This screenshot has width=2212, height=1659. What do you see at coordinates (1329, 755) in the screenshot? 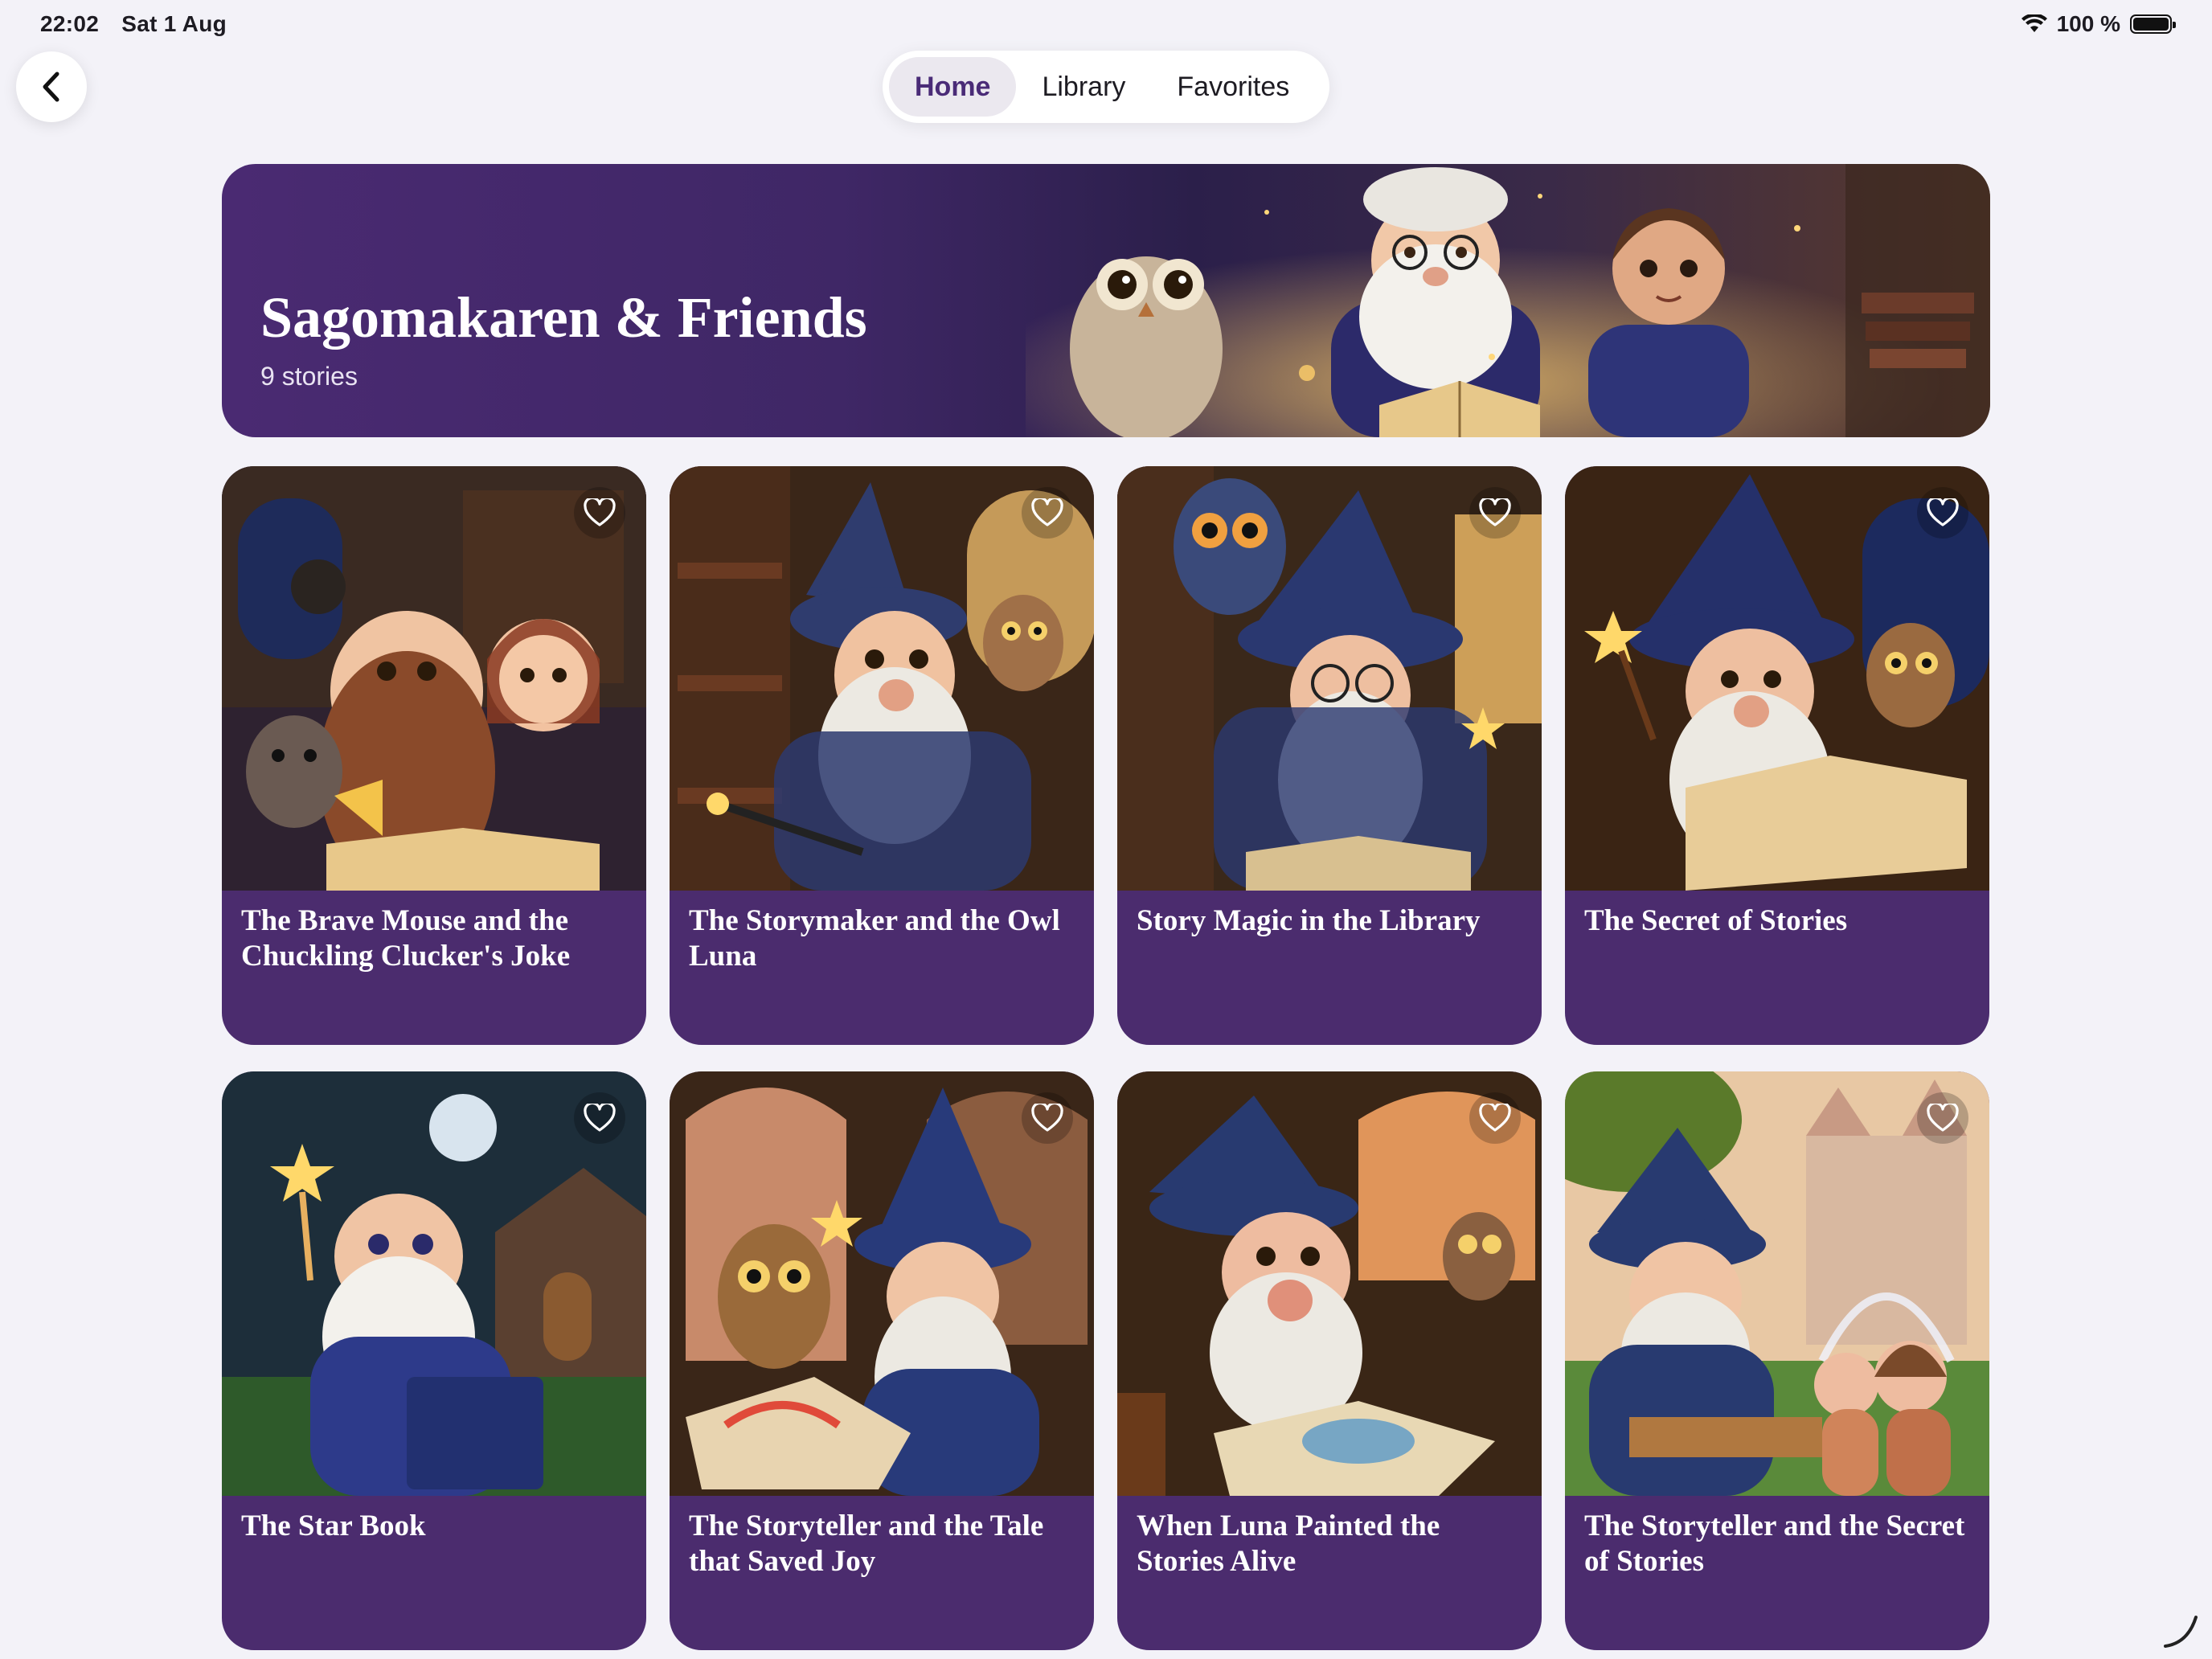
I see `story-card: Story Magic in the Library` at bounding box center [1329, 755].